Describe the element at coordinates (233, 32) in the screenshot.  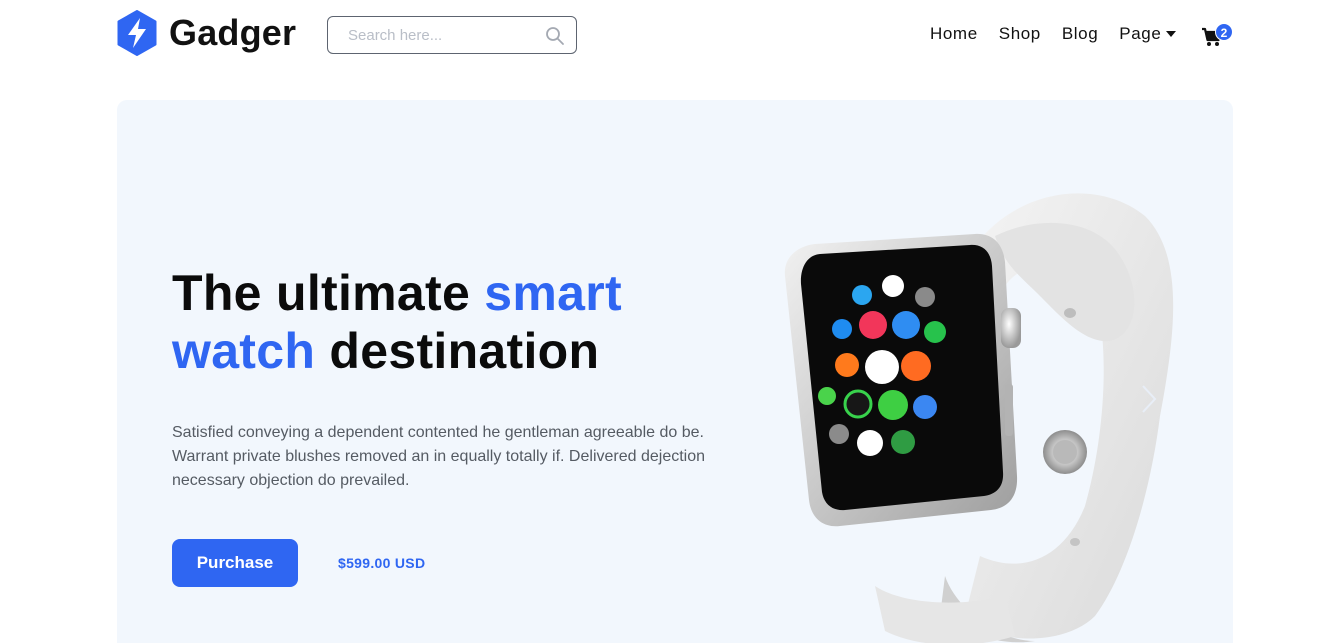
I see `brand-name: Gadger` at that location.